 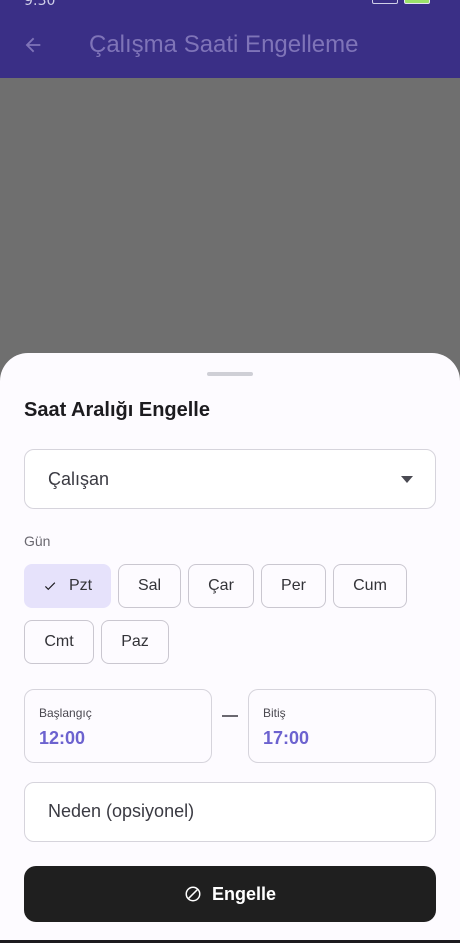 What do you see at coordinates (117, 410) in the screenshot?
I see `sheet-title: Saat Aralığı Engelle` at bounding box center [117, 410].